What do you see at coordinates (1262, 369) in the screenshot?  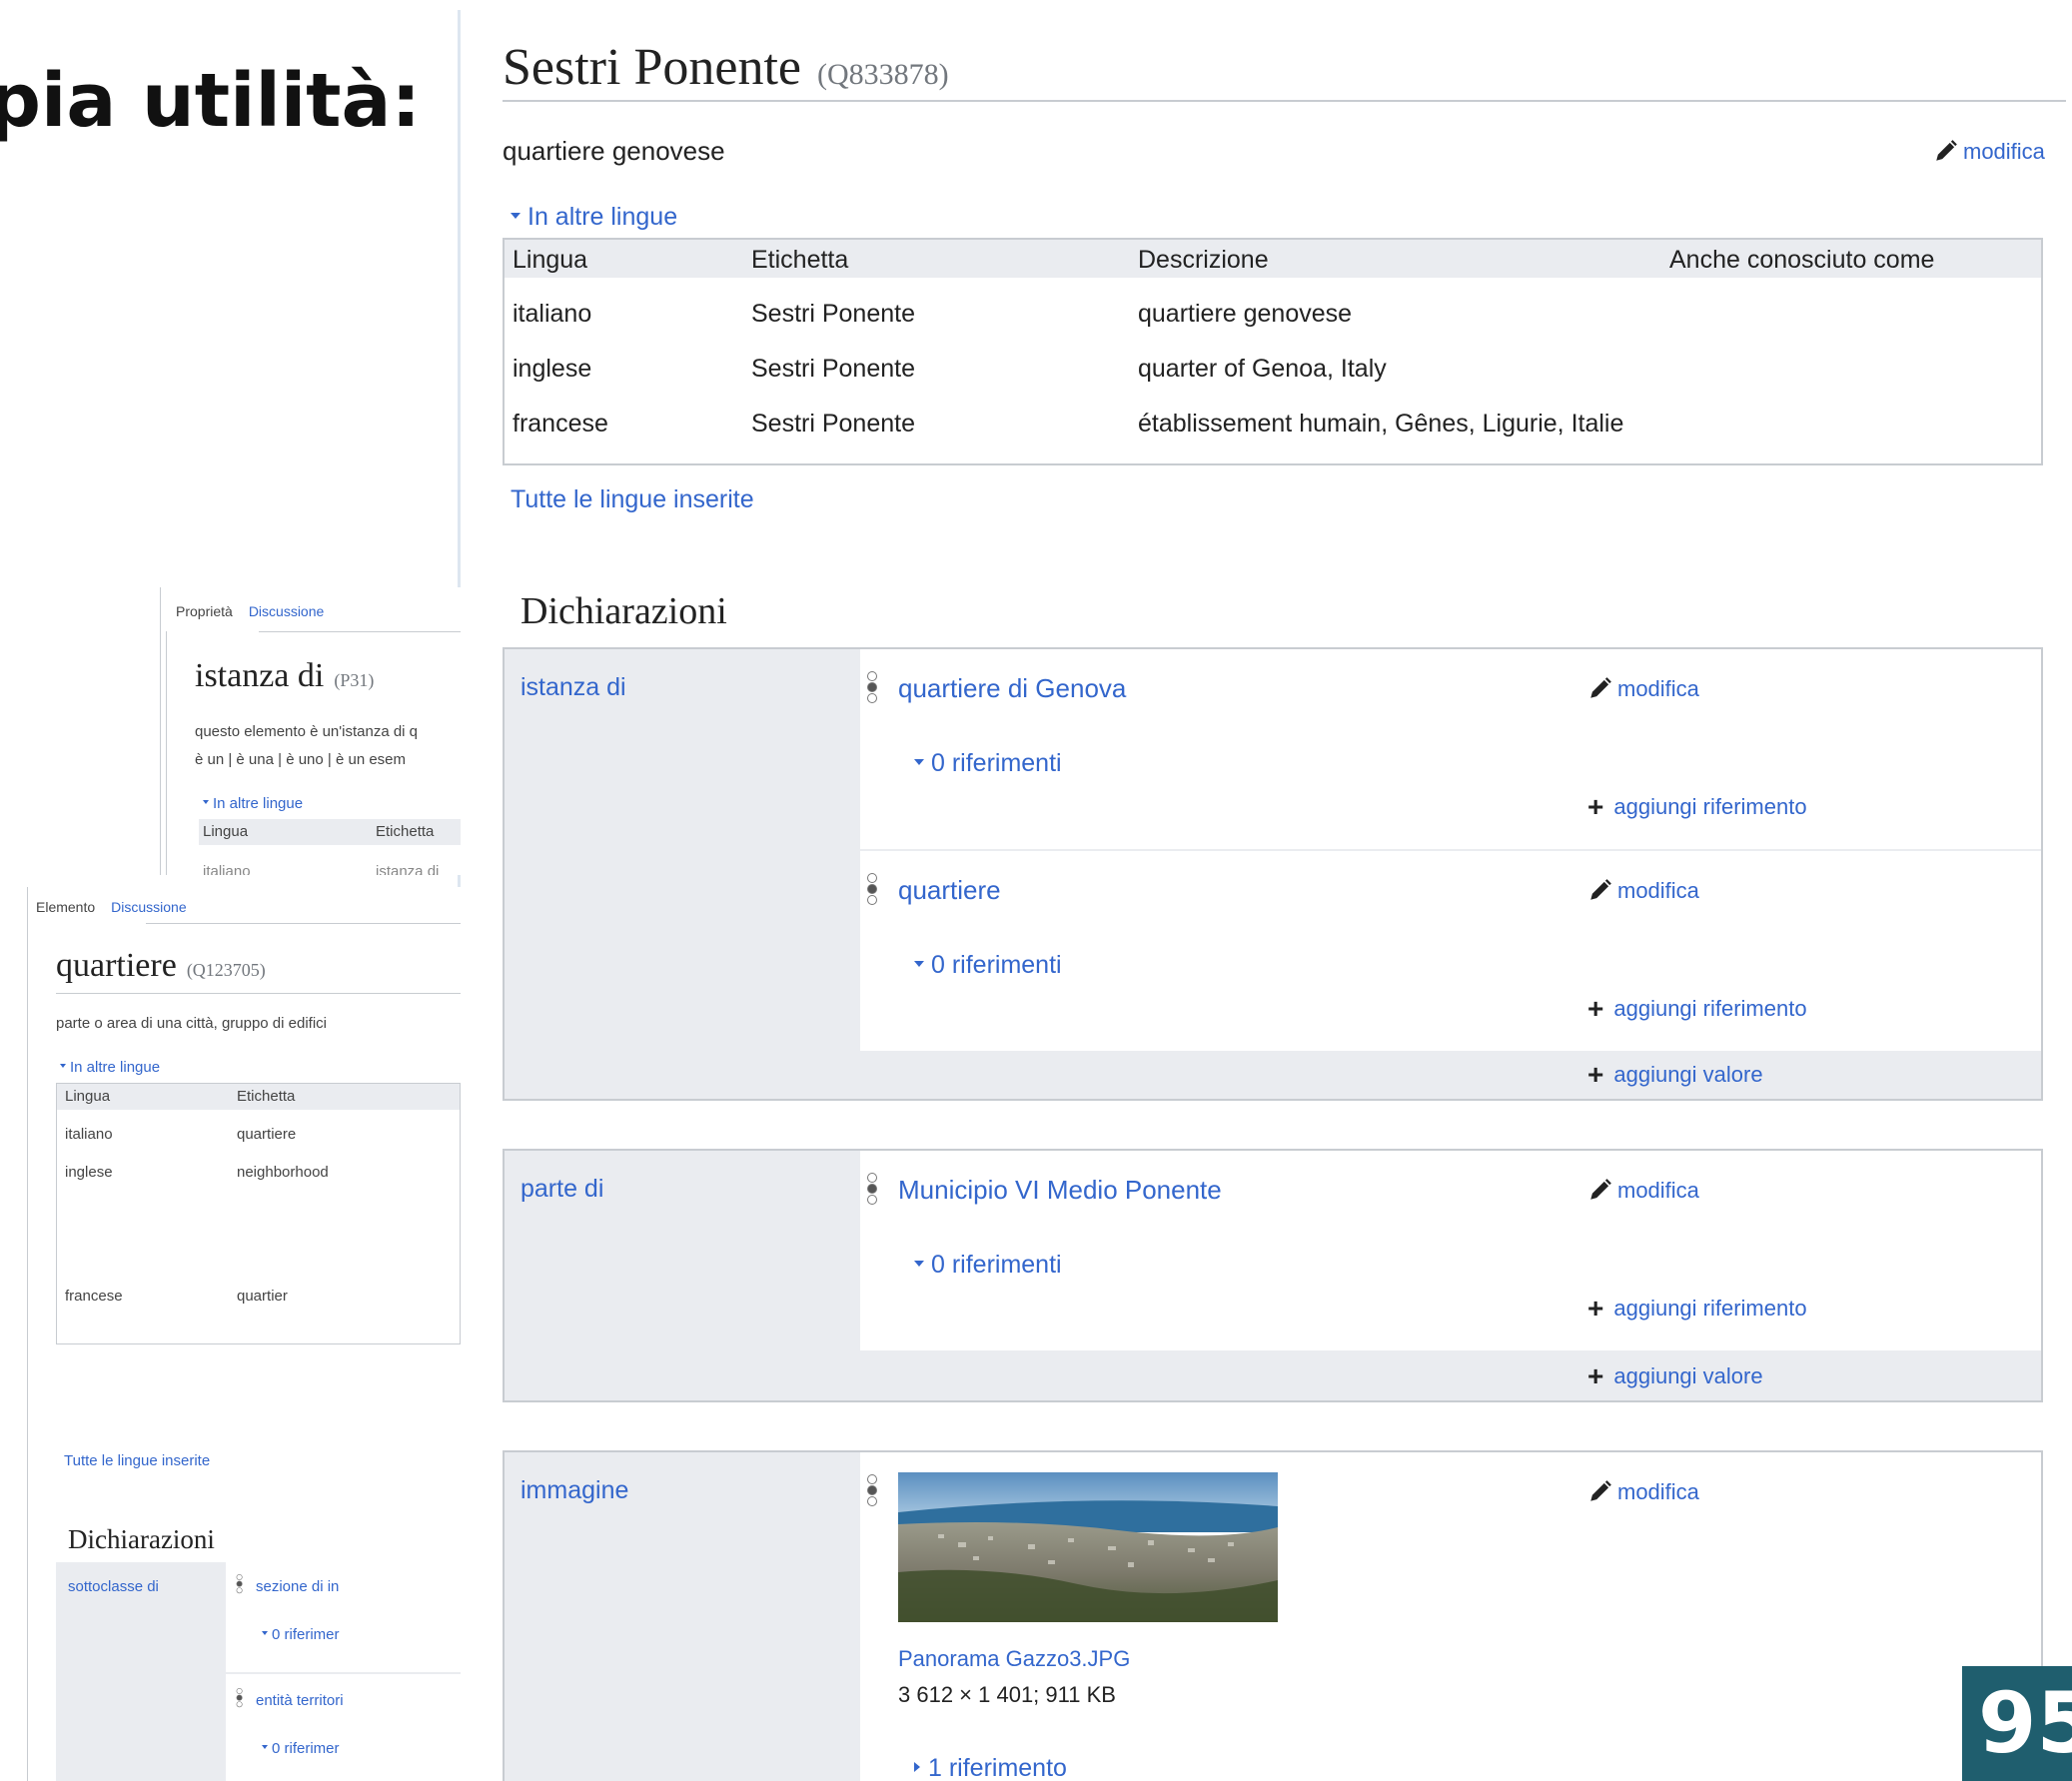 I see `description-cell: quarter of Genoa, Italy` at bounding box center [1262, 369].